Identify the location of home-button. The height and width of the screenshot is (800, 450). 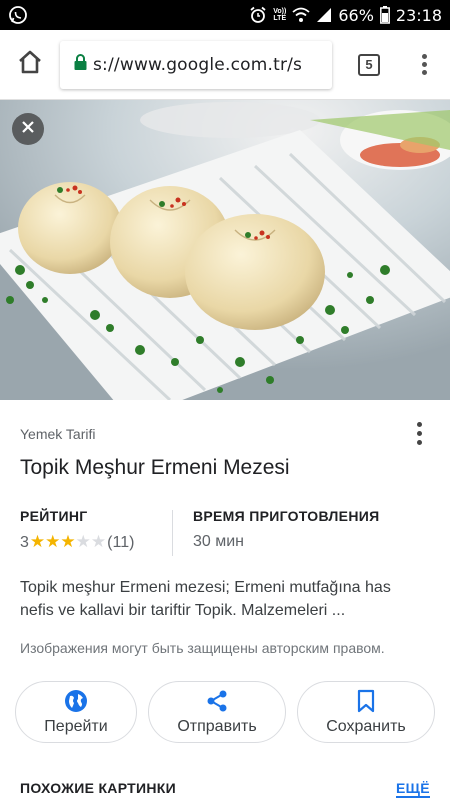
(30, 65).